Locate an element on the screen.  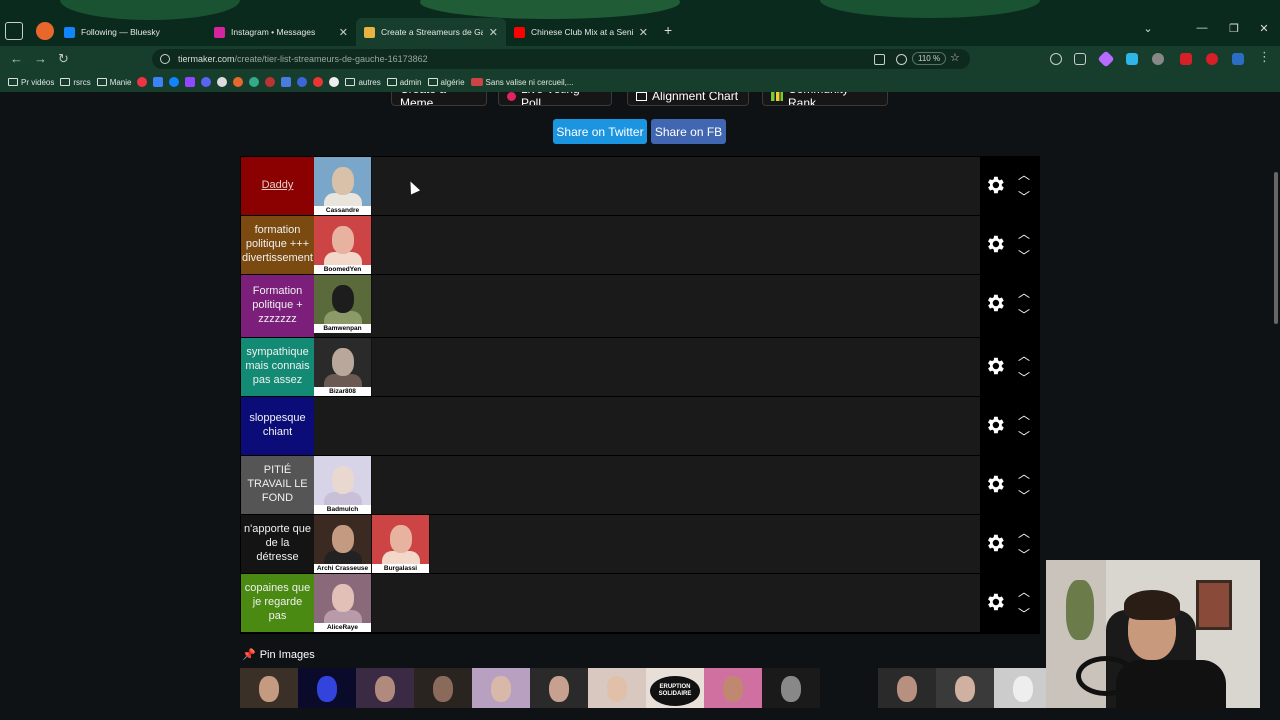
tier-drop-zone: AliceRaye is located at coordinates (647, 603).